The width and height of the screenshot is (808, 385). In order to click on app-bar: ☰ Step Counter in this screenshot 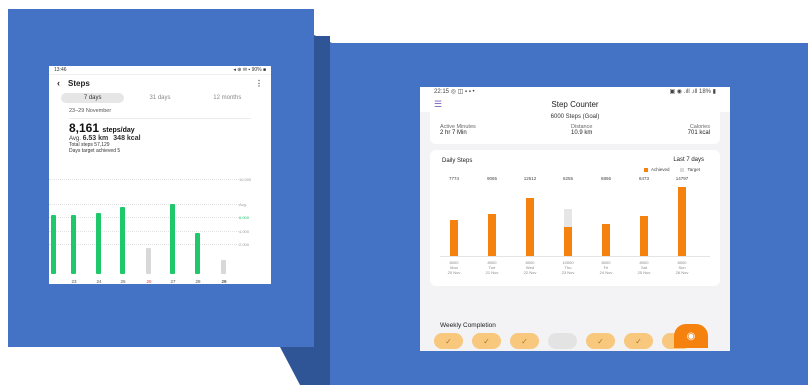, I will do `click(575, 104)`.